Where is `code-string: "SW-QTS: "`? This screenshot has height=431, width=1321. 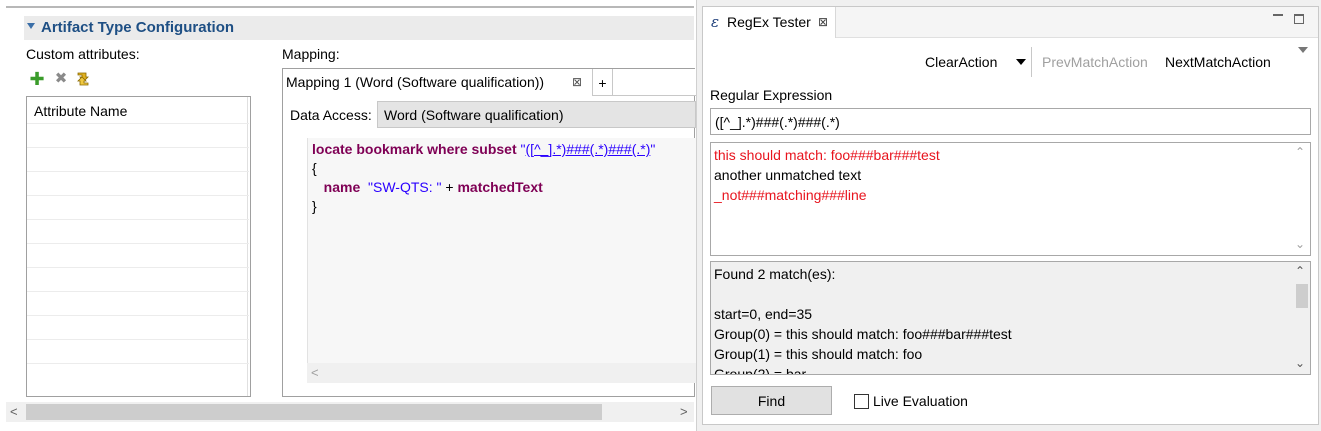
code-string: "SW-QTS: " is located at coordinates (405, 187).